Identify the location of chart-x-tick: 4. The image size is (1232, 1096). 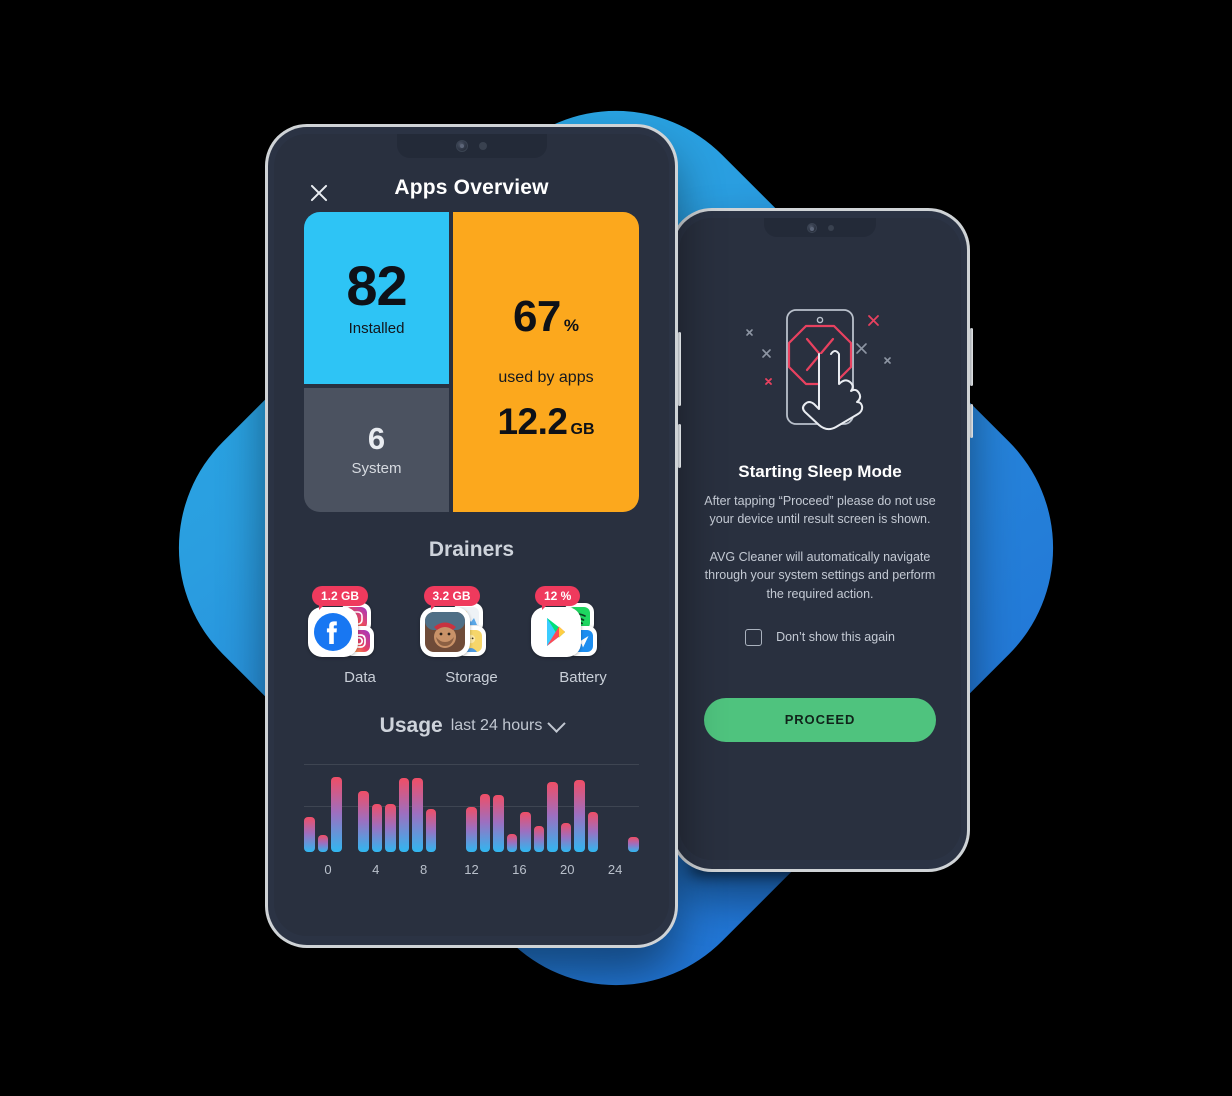
(376, 869).